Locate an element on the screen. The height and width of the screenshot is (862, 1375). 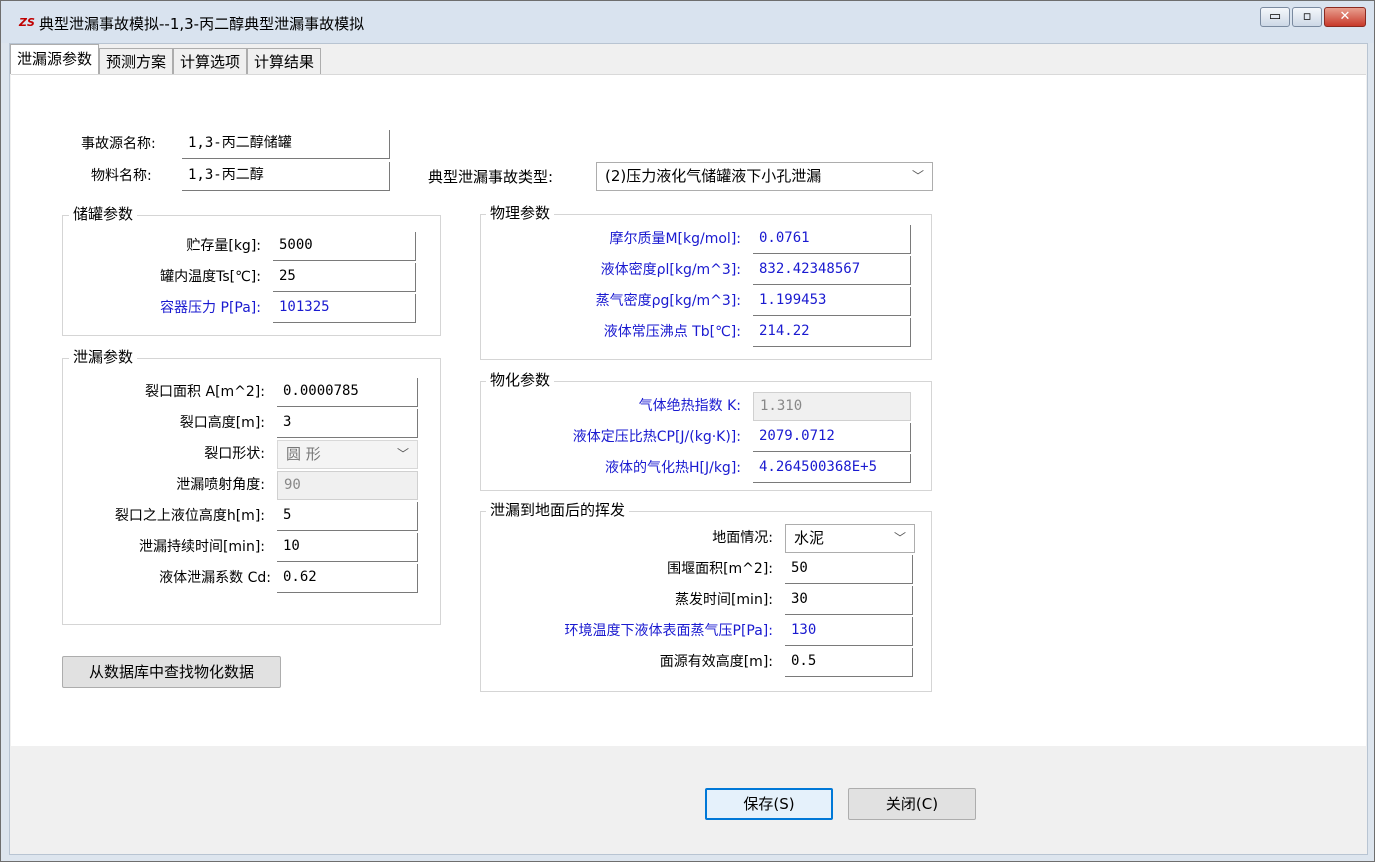
source-name-input: 1,3-丙二醇储罐 is located at coordinates (286, 144).